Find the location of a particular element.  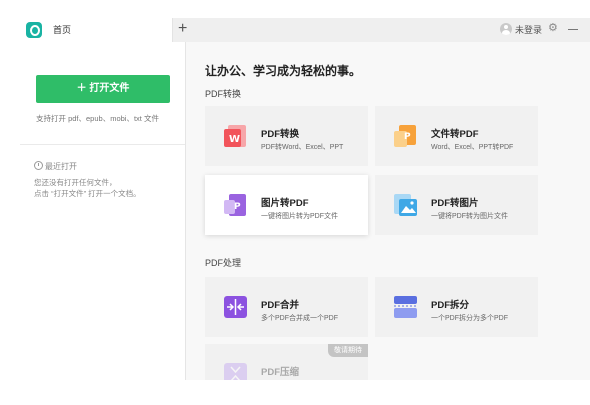

card-desc: 一个PDF拆分为多个PDF is located at coordinates (469, 318).